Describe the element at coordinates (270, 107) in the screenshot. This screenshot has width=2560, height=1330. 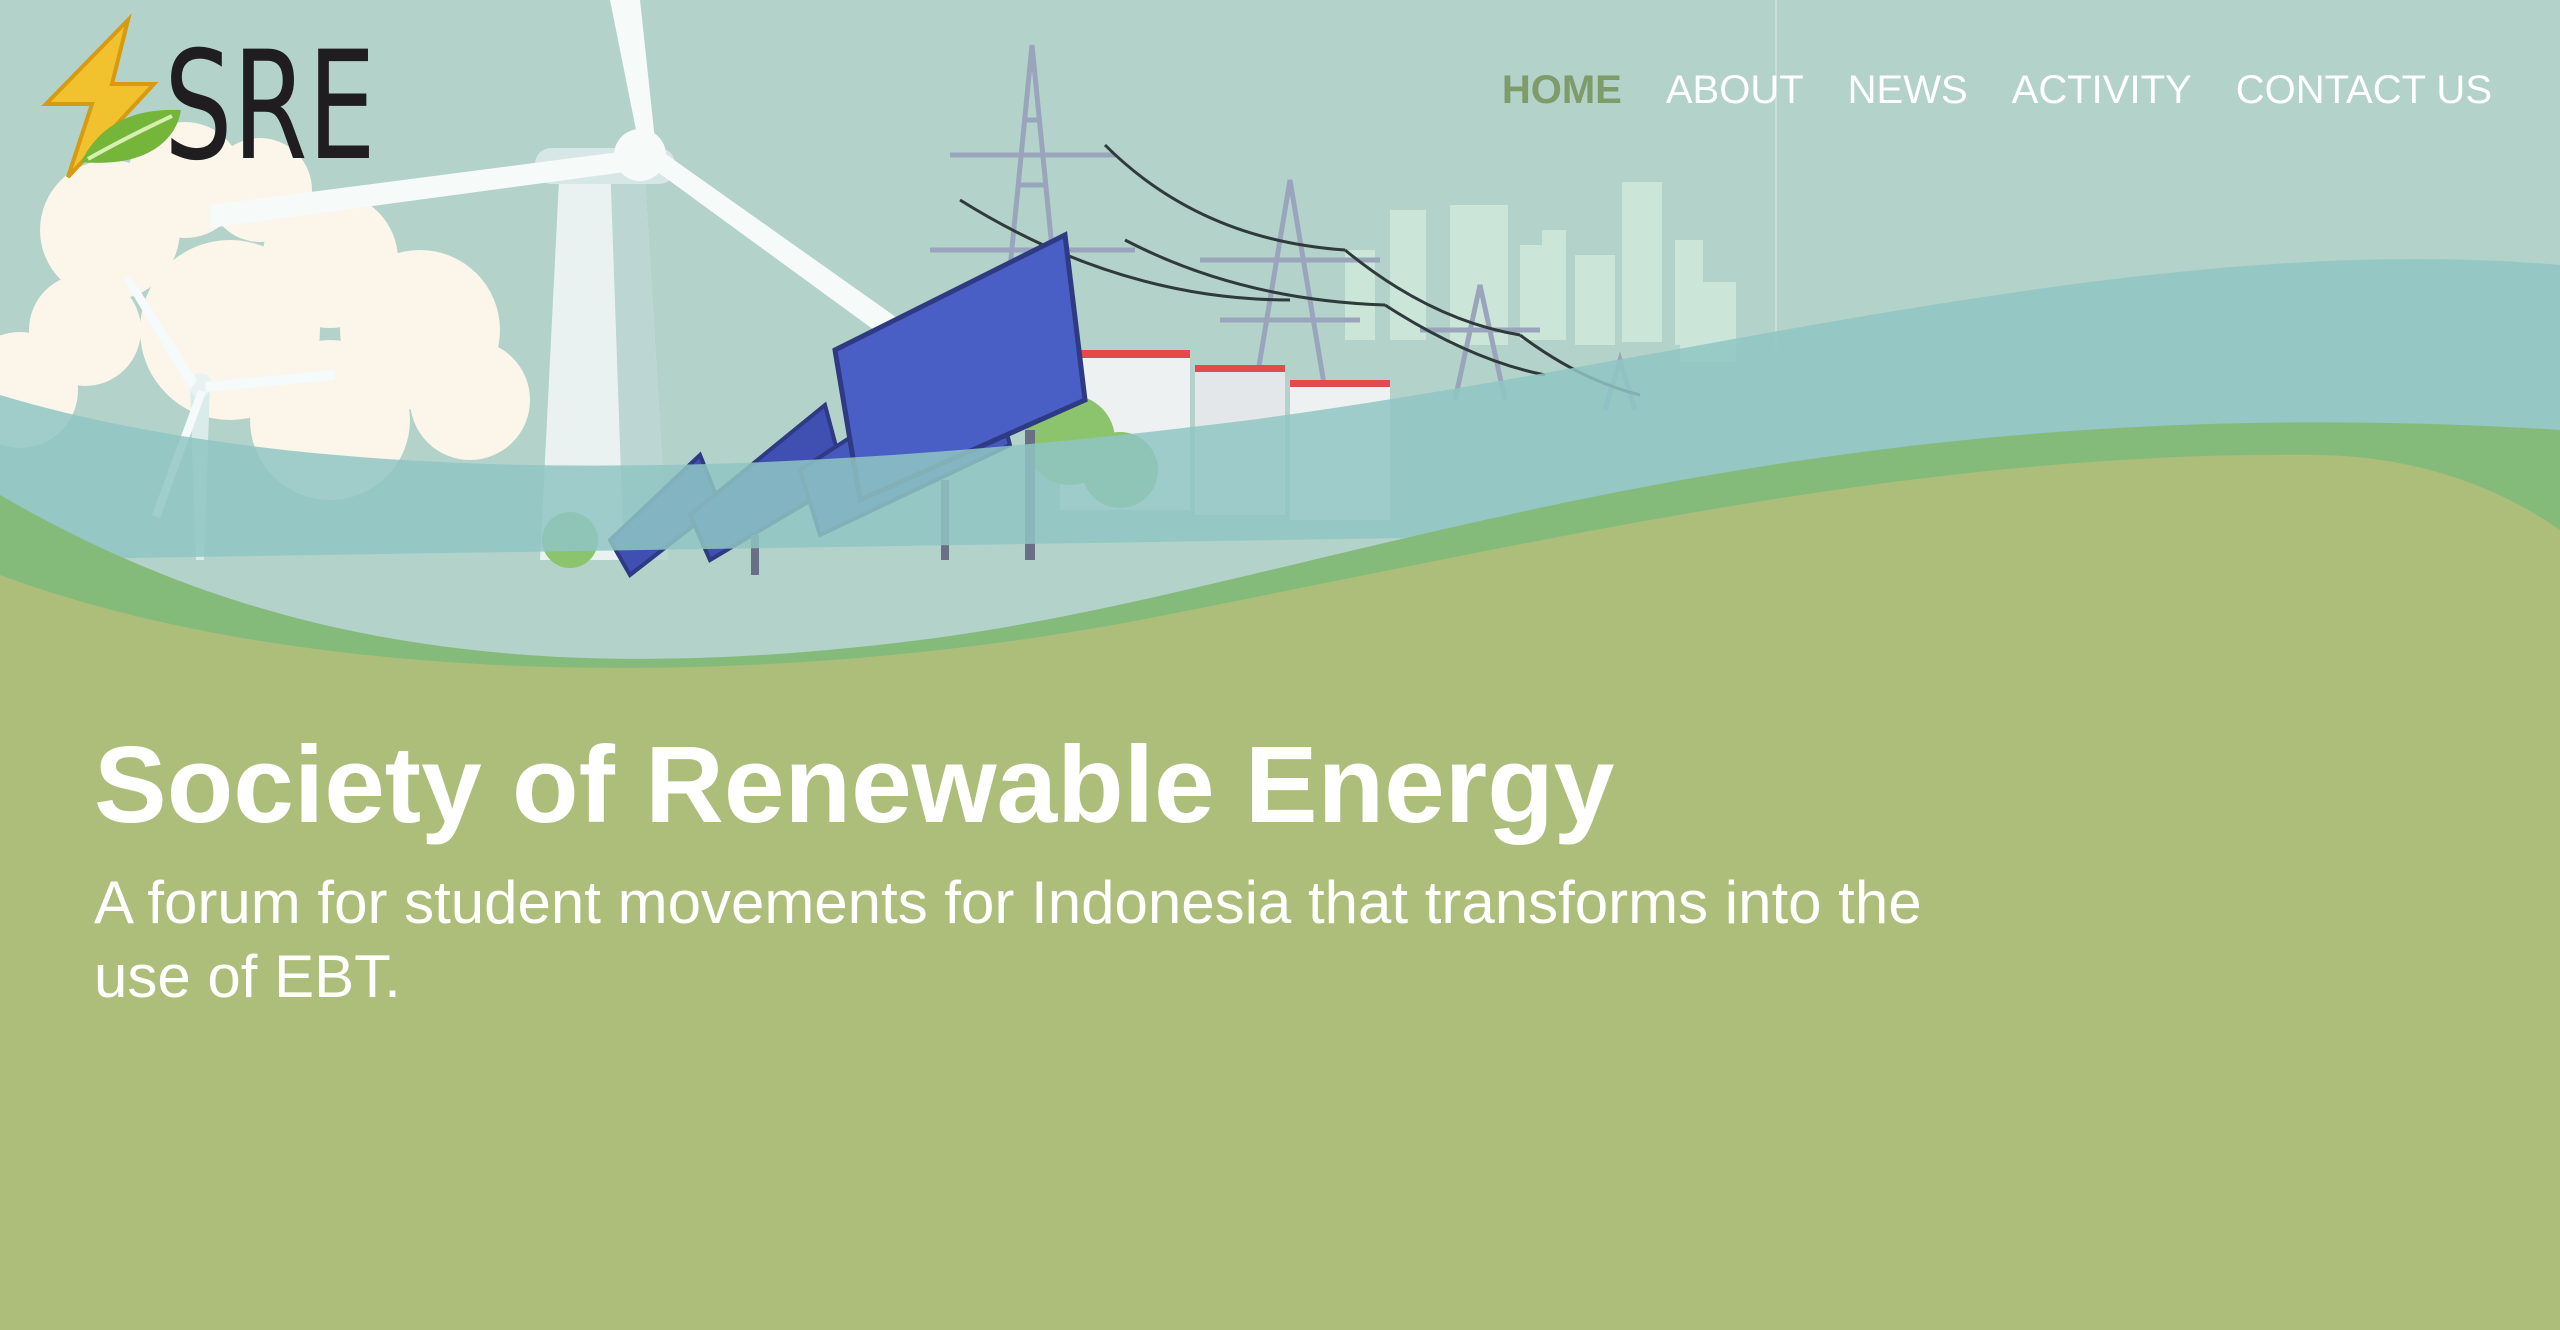
I see `brand-name: SRE` at that location.